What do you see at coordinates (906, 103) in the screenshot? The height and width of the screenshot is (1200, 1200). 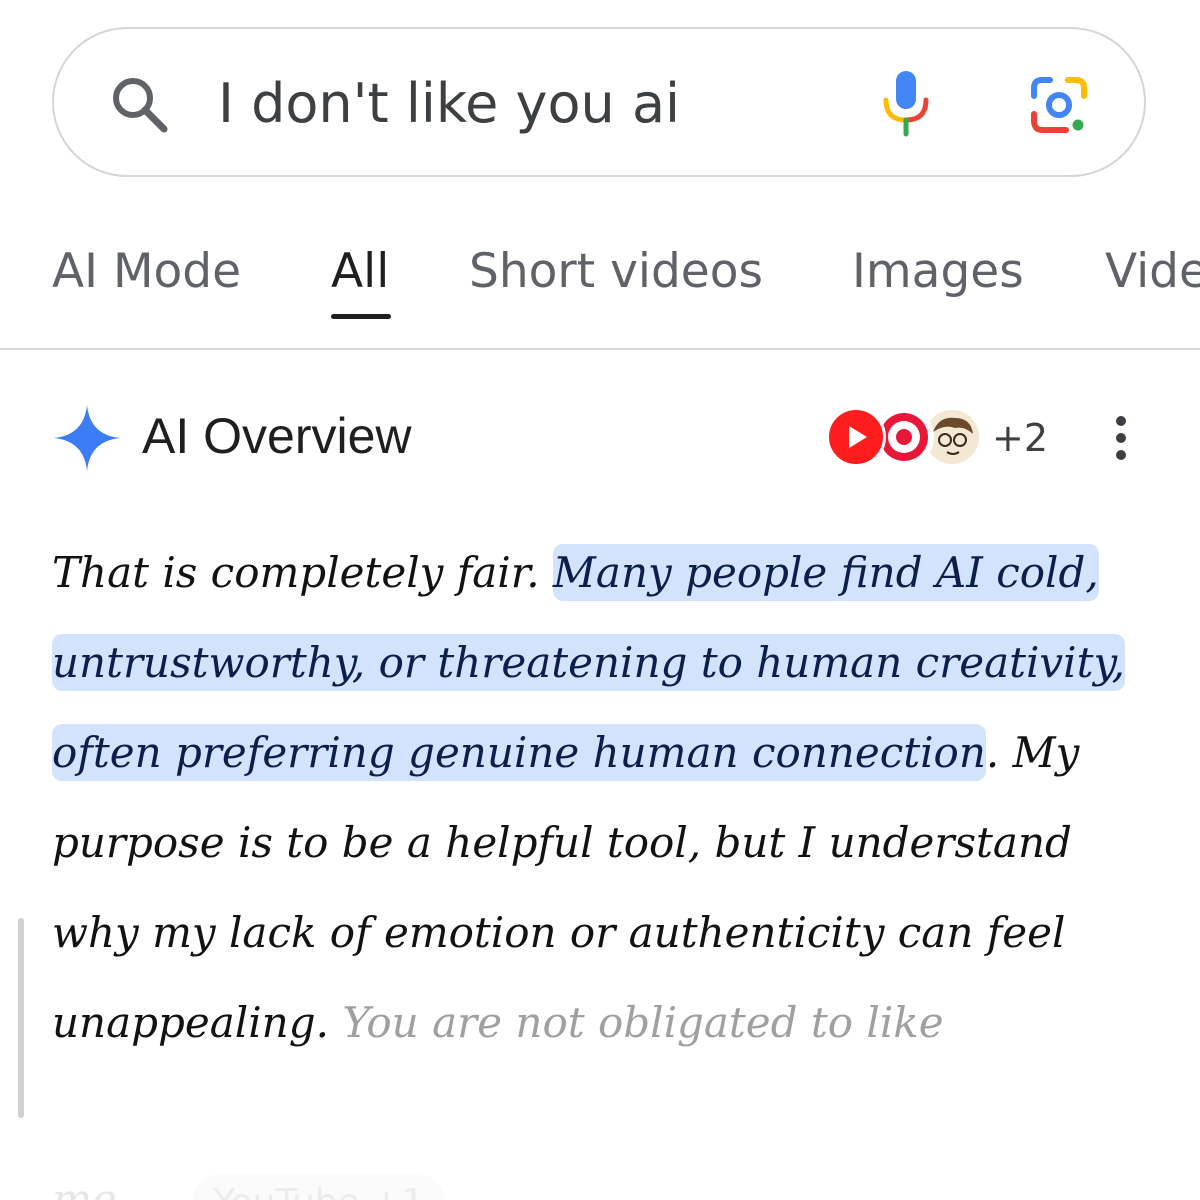 I see `microphone-icon` at bounding box center [906, 103].